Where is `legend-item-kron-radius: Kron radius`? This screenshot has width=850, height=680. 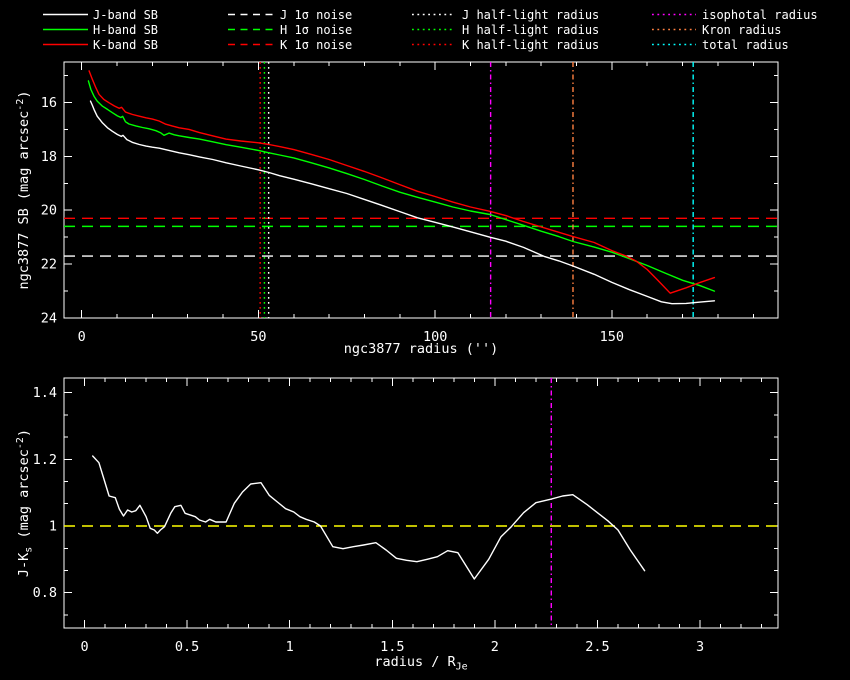
legend-item-kron-radius: Kron radius is located at coordinates (716, 30).